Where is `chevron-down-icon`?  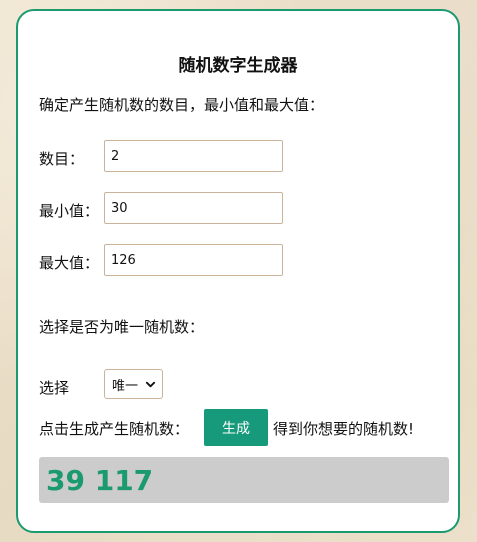 chevron-down-icon is located at coordinates (150, 384).